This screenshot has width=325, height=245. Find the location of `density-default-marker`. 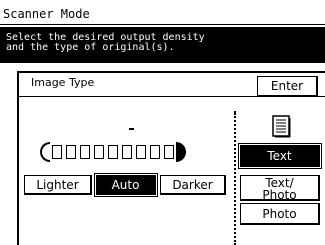

density-default-marker is located at coordinates (131, 129).